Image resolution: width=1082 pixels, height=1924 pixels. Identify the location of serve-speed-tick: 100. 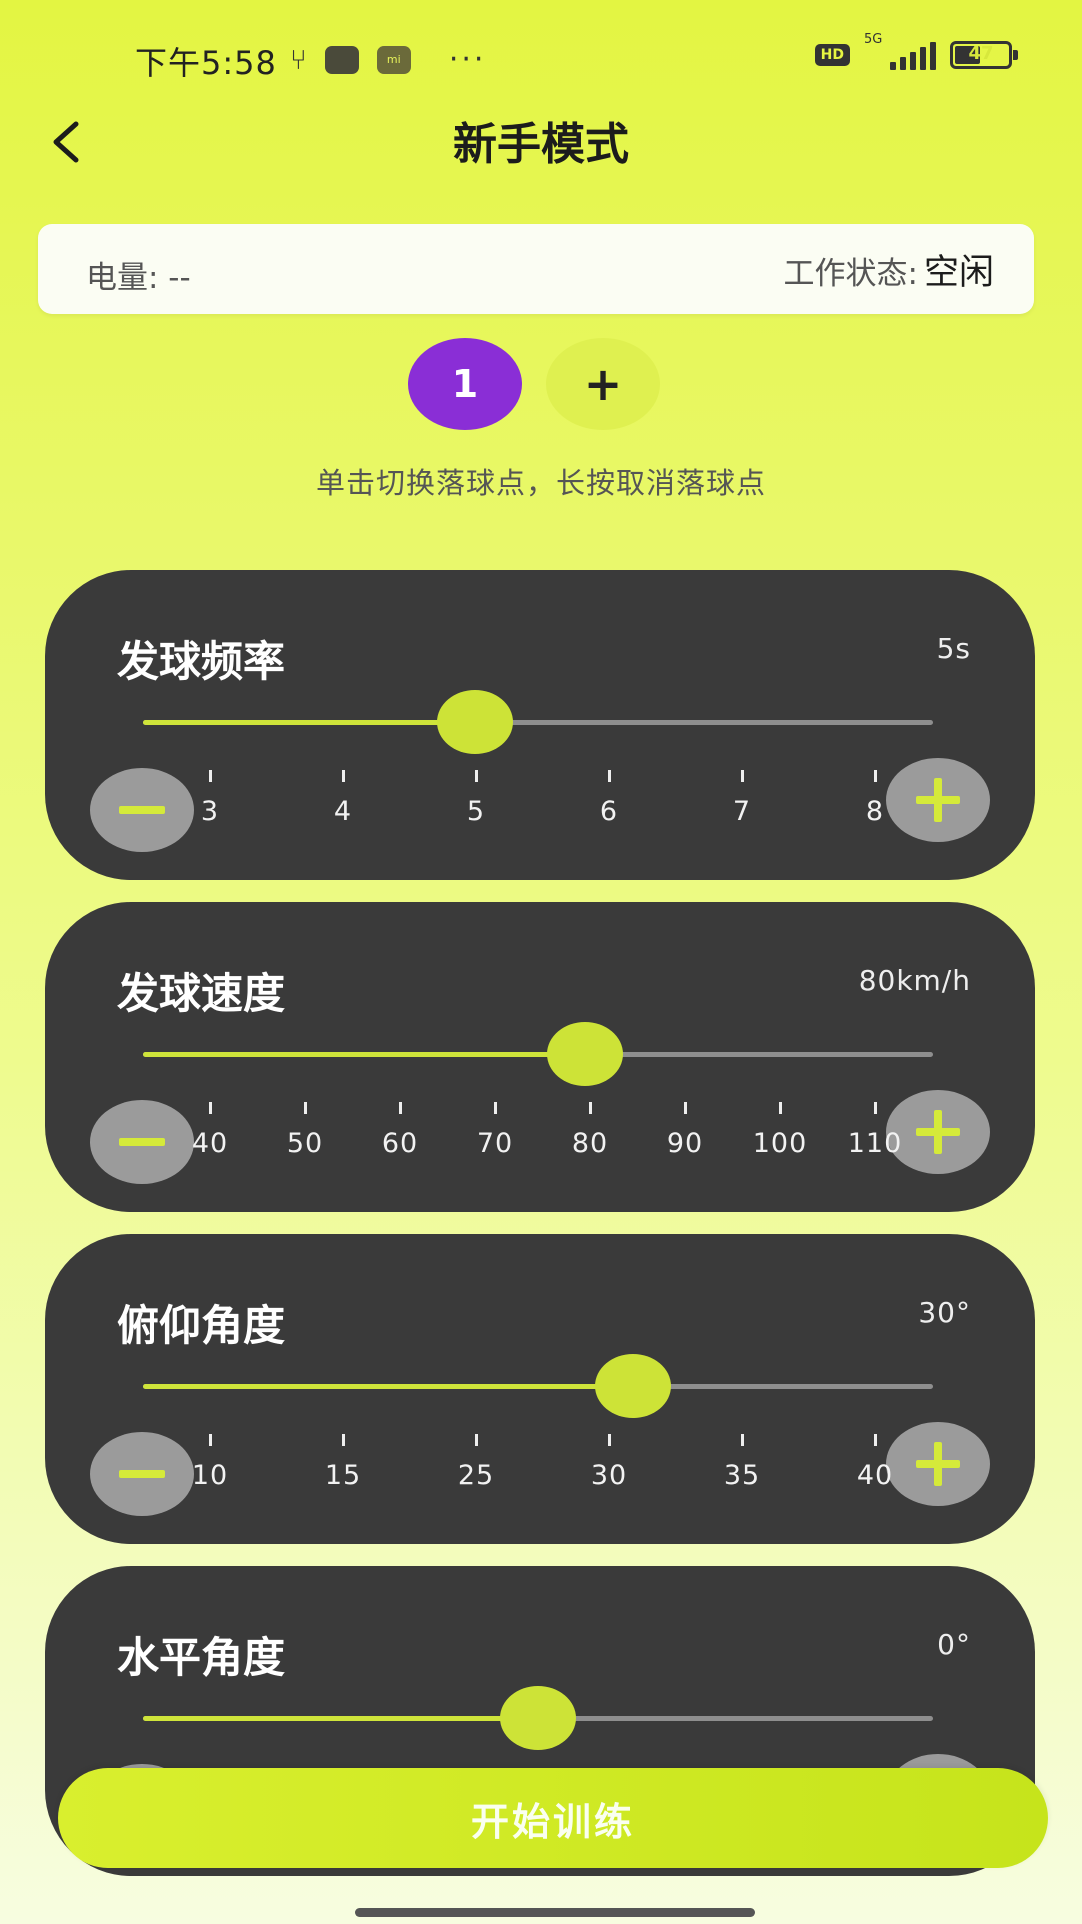
(780, 1130).